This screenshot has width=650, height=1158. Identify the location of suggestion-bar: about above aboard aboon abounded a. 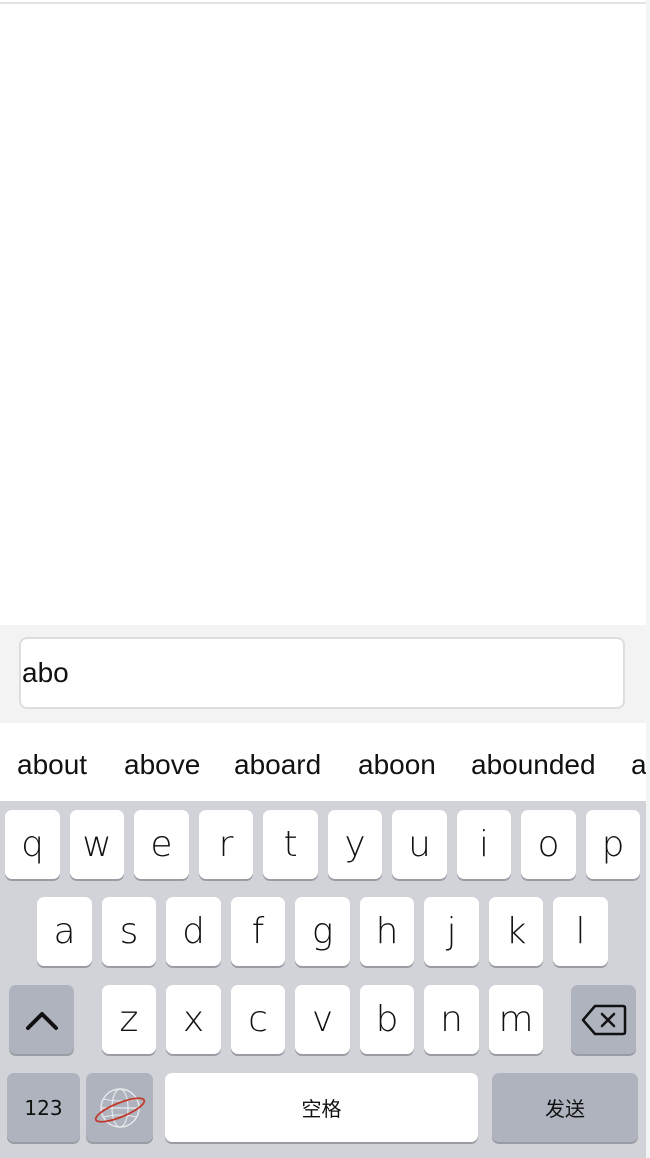
(323, 762).